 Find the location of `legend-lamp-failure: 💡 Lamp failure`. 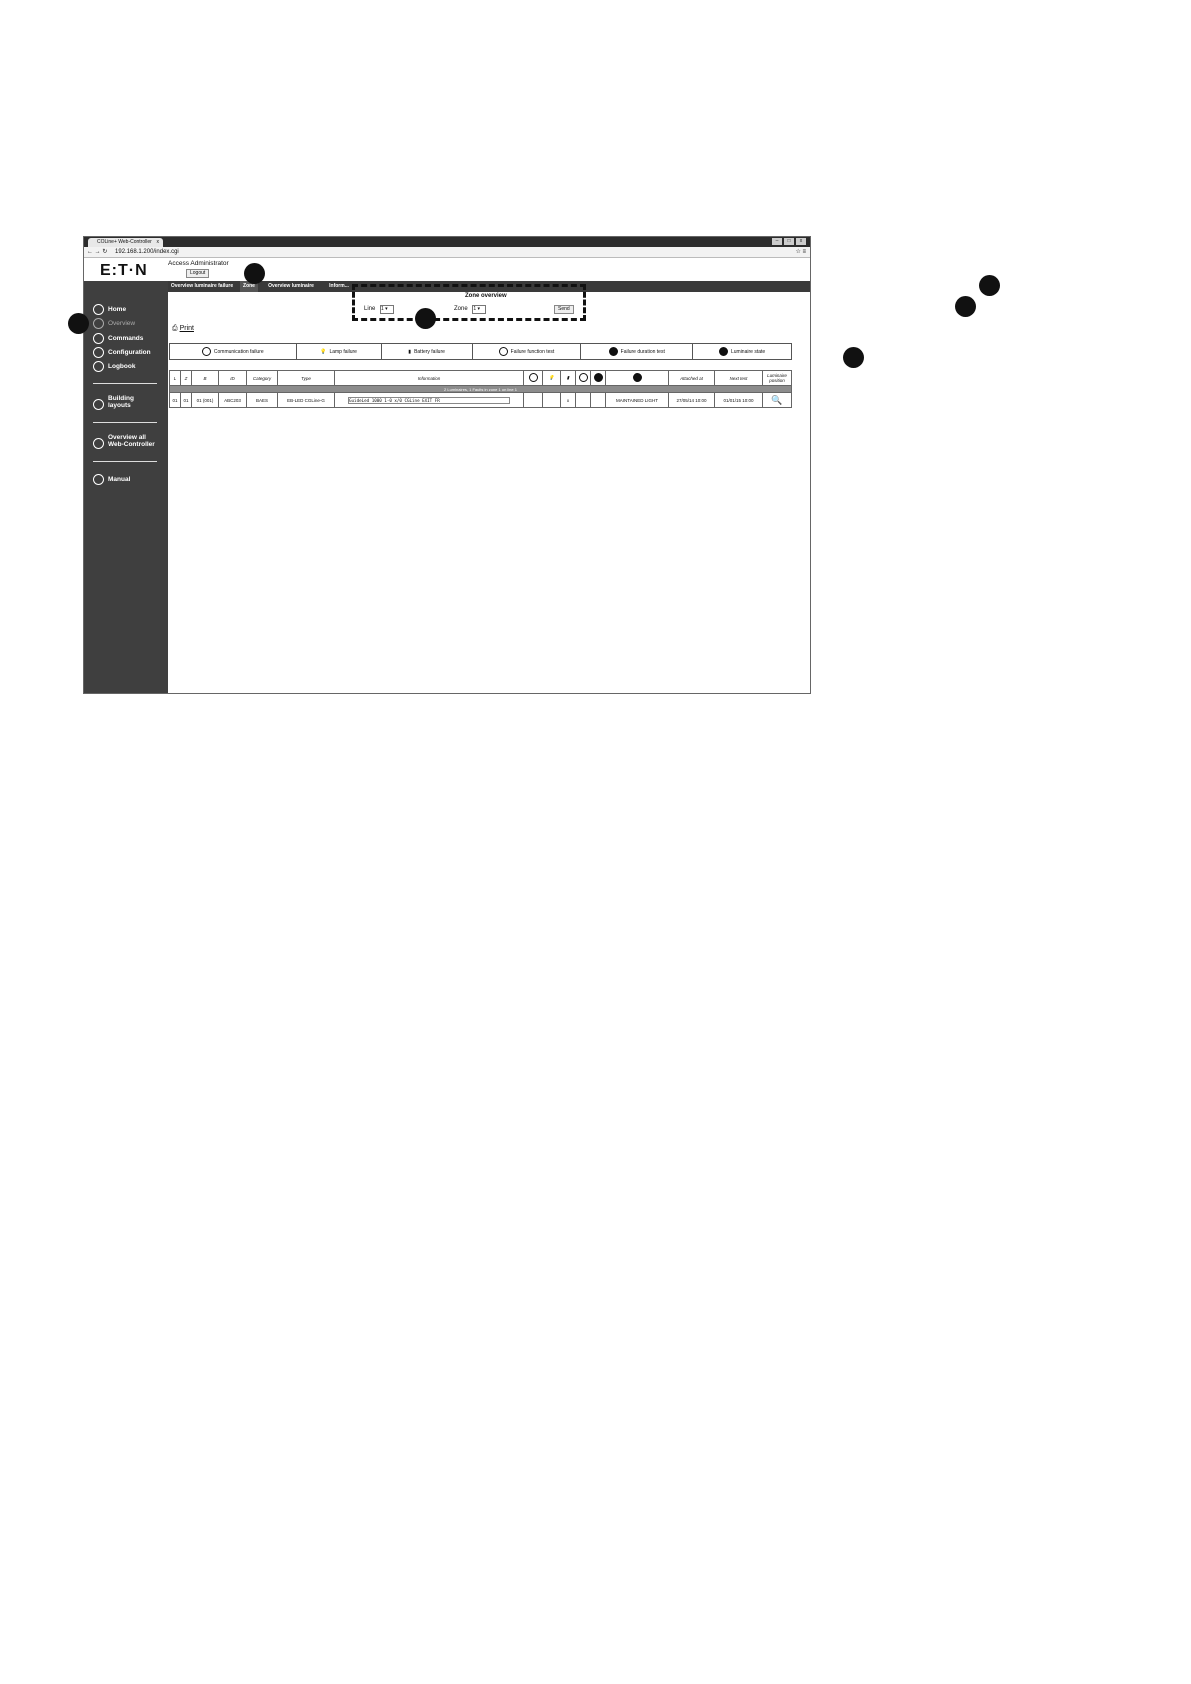

legend-lamp-failure: 💡 Lamp failure is located at coordinates (339, 351).